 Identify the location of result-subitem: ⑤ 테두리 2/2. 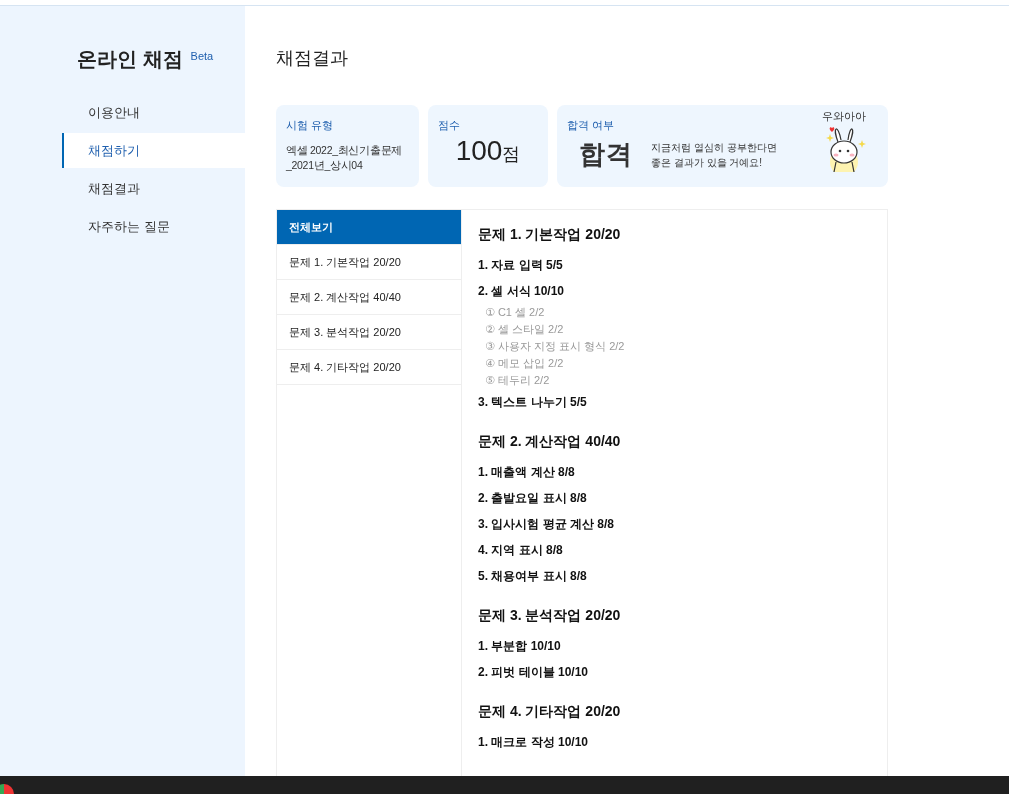
(517, 380).